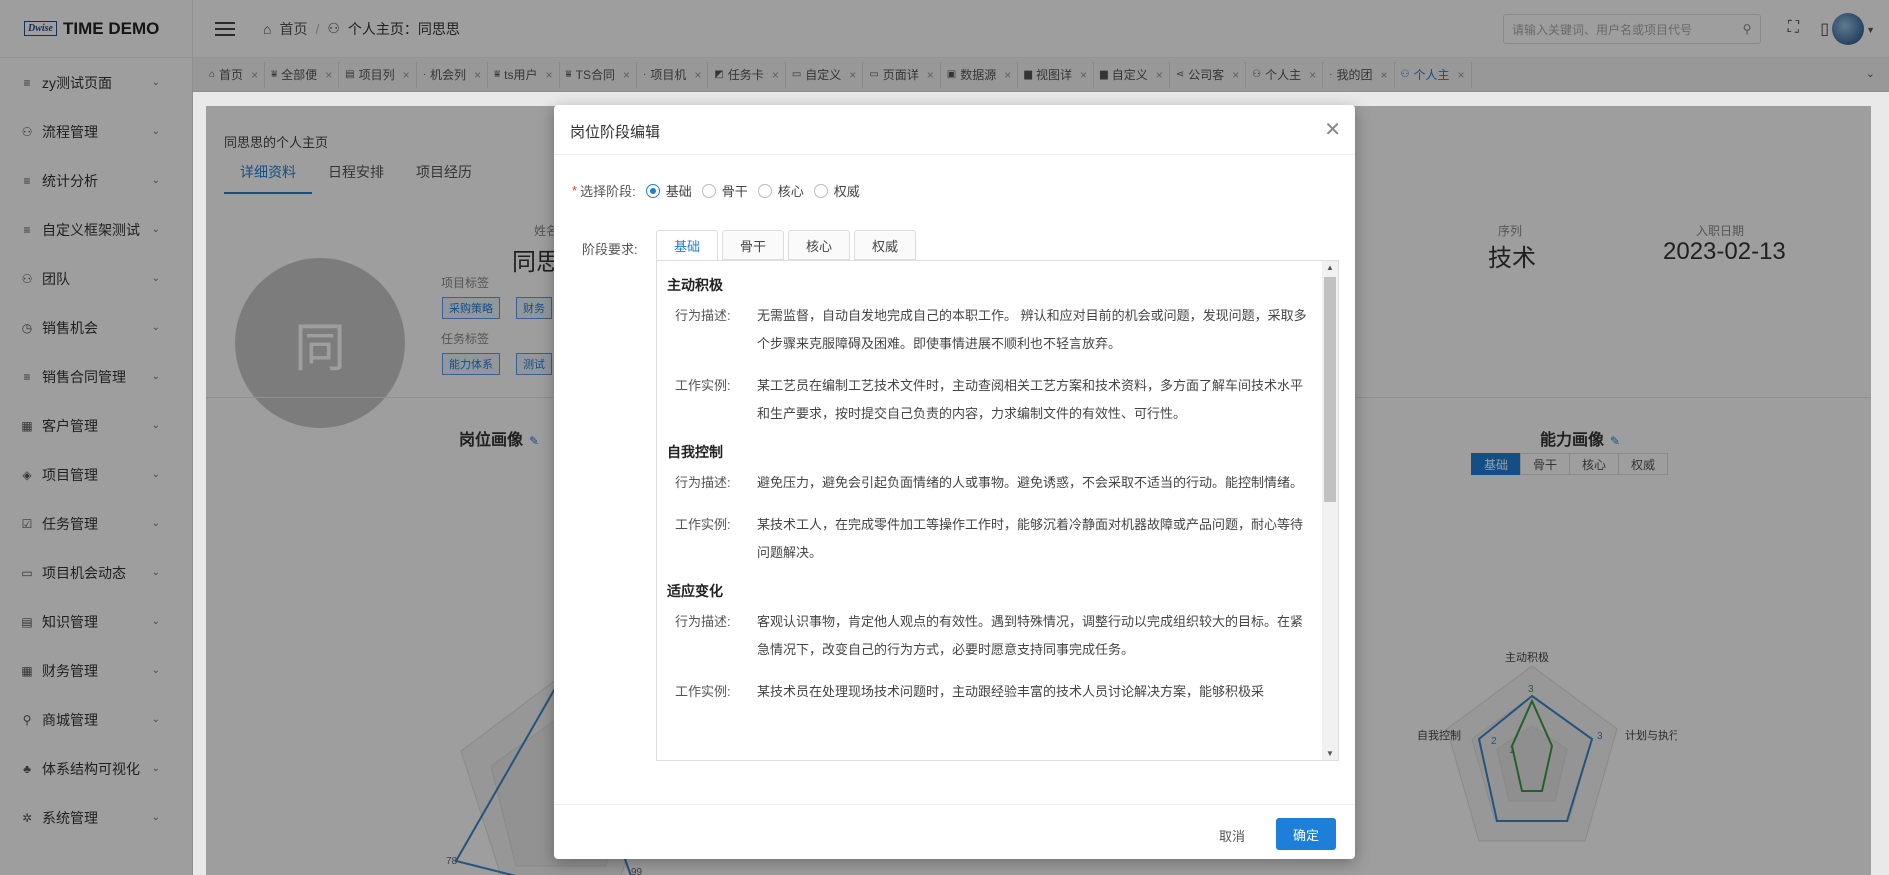 Image resolution: width=1889 pixels, height=875 pixels. What do you see at coordinates (1330, 389) in the screenshot?
I see `scrollbar-thumb` at bounding box center [1330, 389].